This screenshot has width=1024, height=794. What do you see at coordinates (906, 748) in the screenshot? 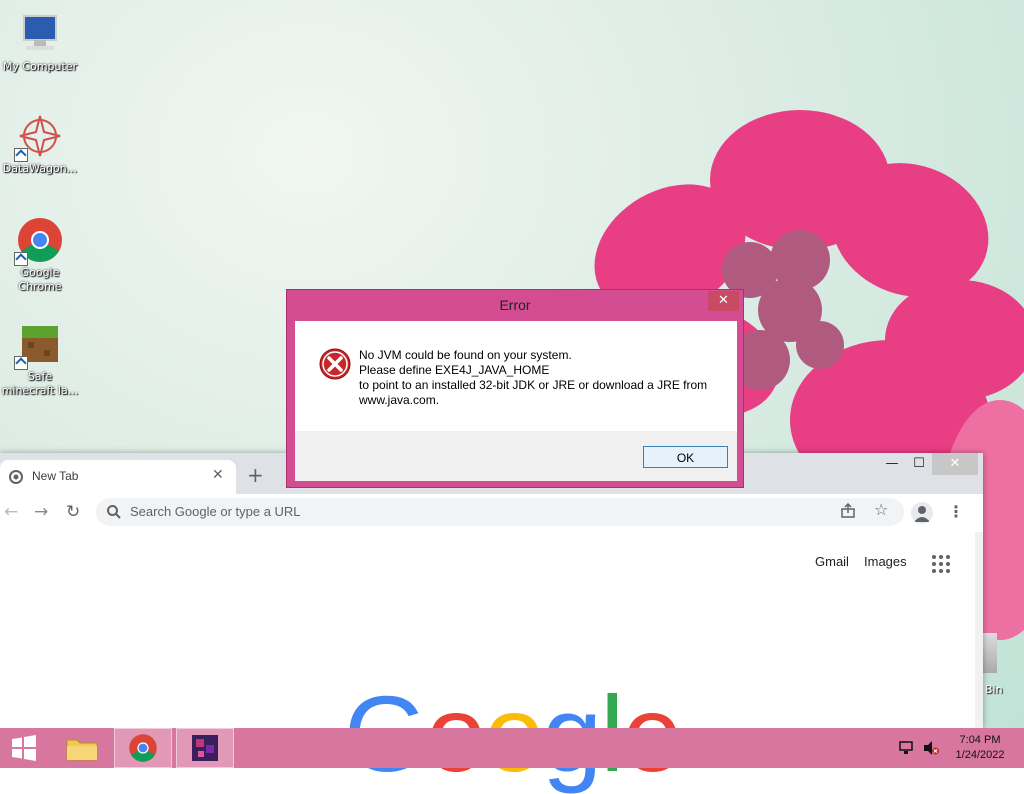
I see `network-icon` at bounding box center [906, 748].